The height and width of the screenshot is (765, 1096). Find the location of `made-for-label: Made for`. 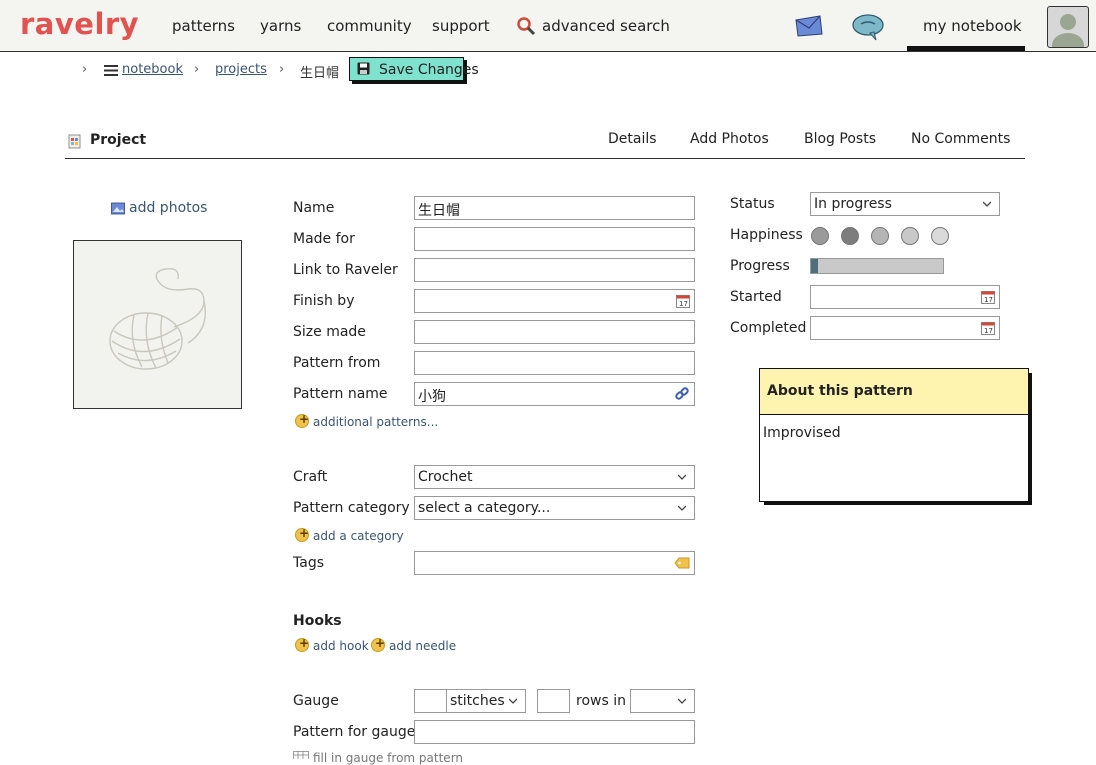

made-for-label: Made for is located at coordinates (324, 239).